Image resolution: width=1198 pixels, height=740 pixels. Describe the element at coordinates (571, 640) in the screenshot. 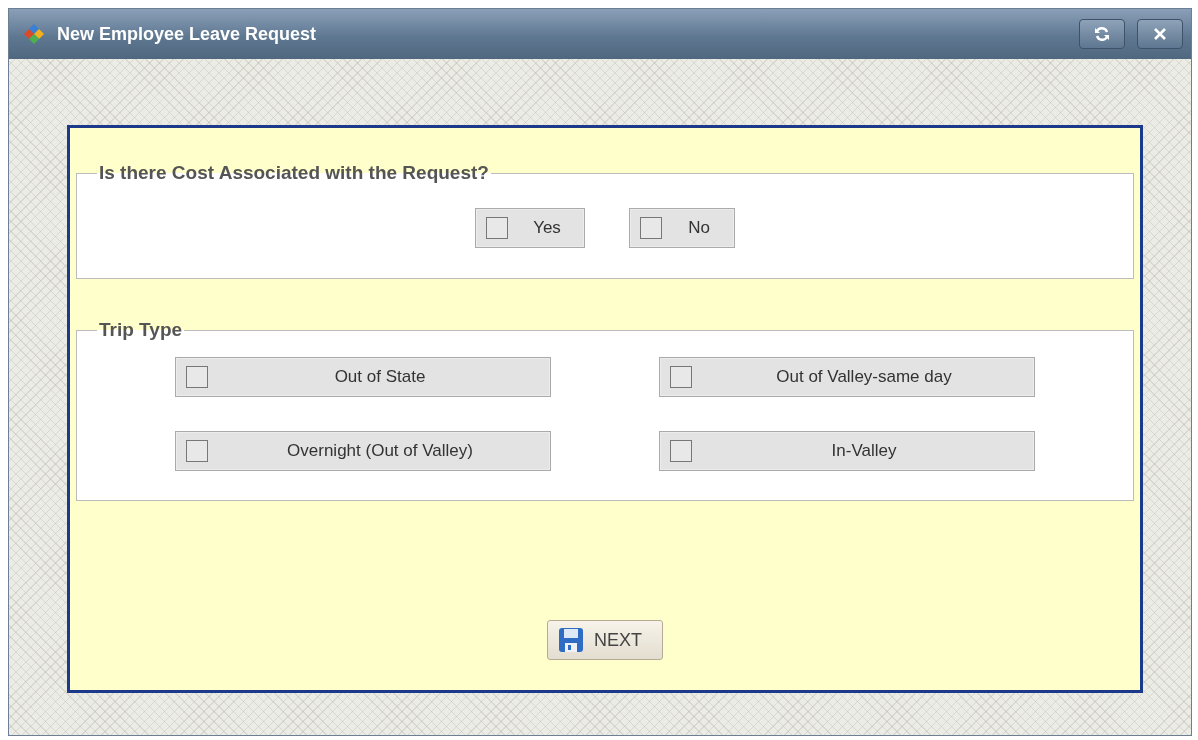

I see `save-icon` at that location.